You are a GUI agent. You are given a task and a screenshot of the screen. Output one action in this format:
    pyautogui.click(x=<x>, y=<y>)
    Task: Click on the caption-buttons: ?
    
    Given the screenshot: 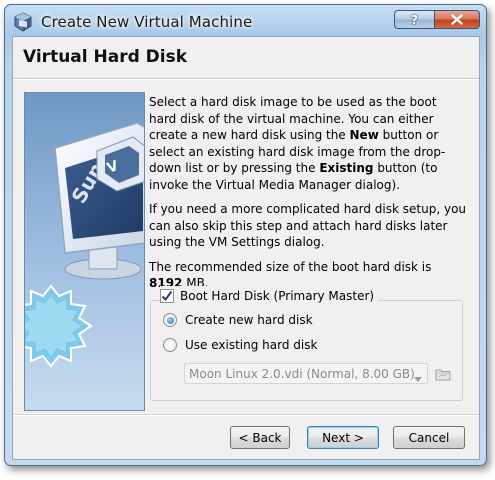 What is the action you would take?
    pyautogui.click(x=437, y=19)
    